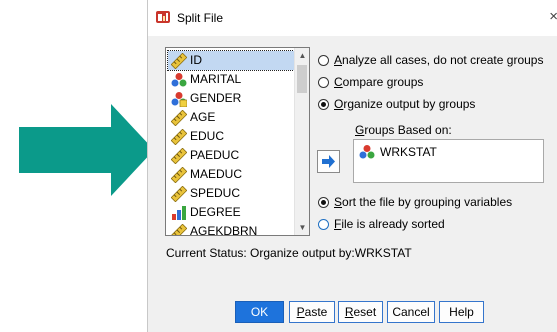 The height and width of the screenshot is (332, 557). I want to click on variable-name: AGE, so click(203, 117).